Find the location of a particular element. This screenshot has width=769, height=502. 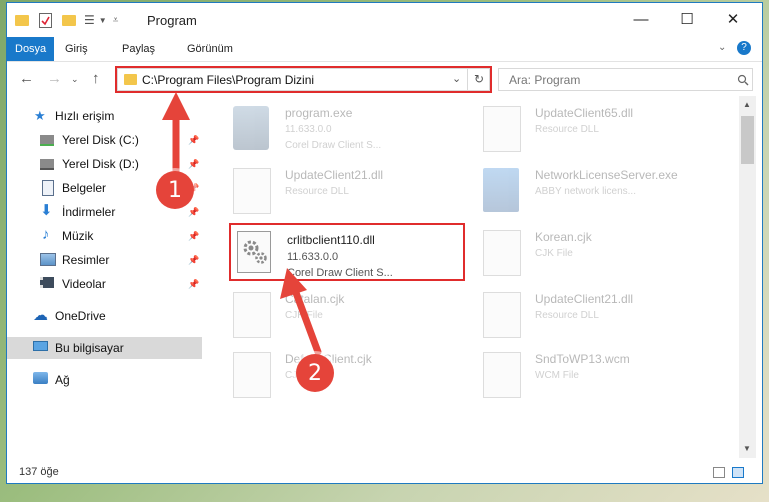

step-1-badge: 1 is located at coordinates (175, 190).